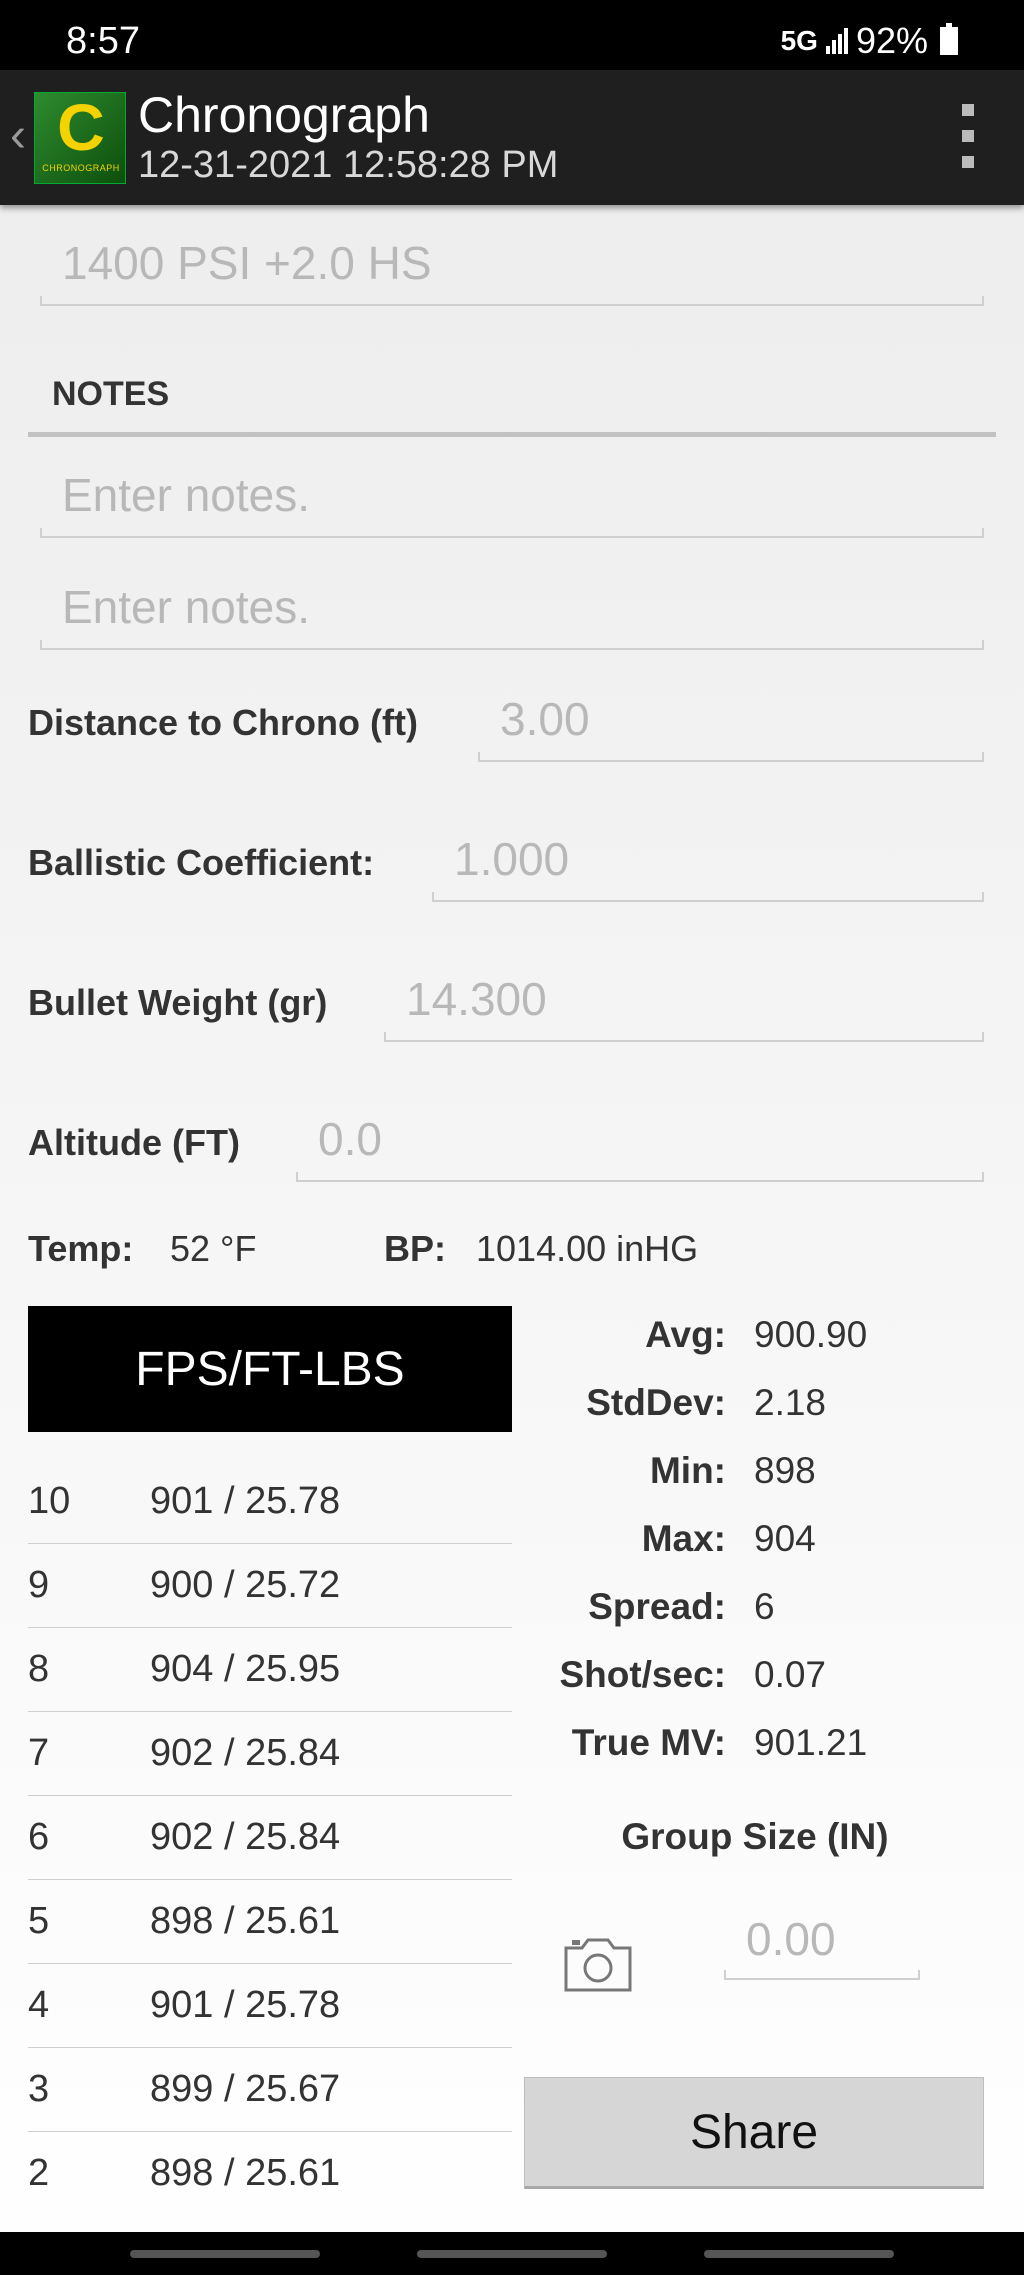 This screenshot has height=2275, width=1024. I want to click on stat-value-avg: 900.90, so click(811, 1334).